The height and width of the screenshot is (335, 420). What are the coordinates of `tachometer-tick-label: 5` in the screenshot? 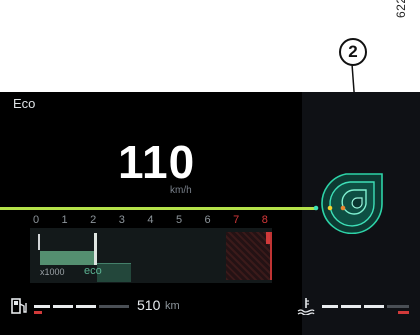 It's located at (179, 220).